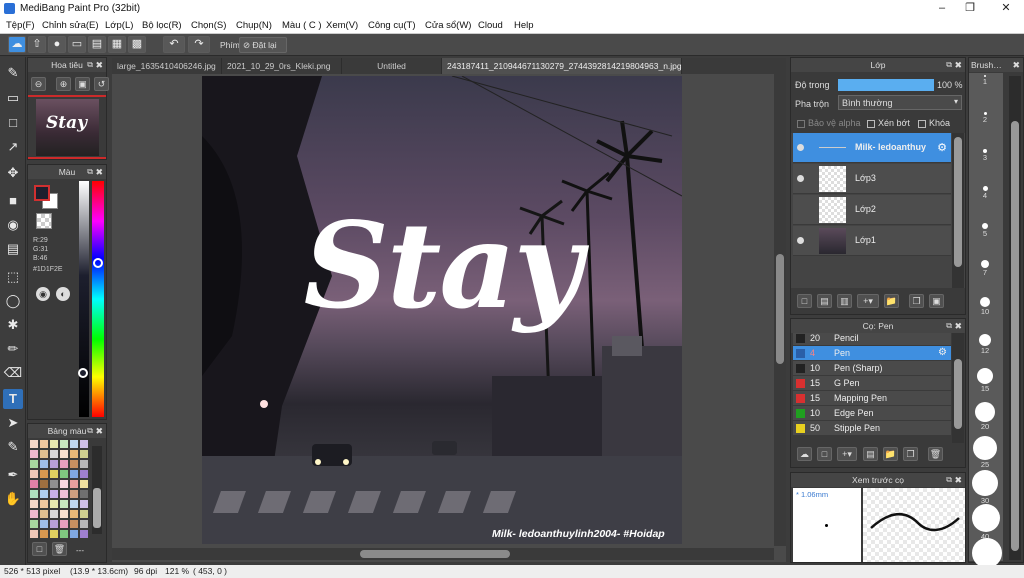  Describe the element at coordinates (59, 549) in the screenshot. I see `trash-icon: 🗑` at that location.